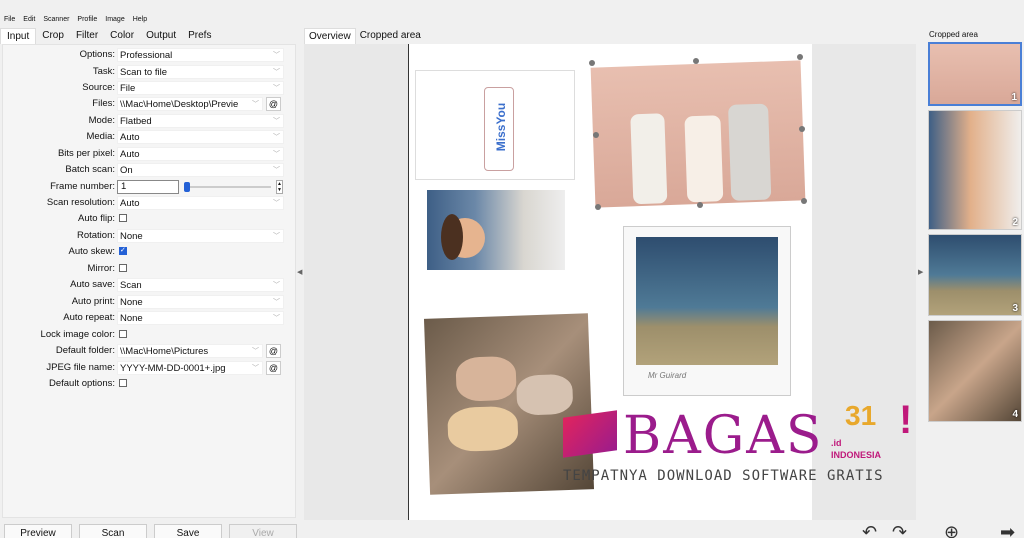 This screenshot has height=538, width=1024. What do you see at coordinates (199, 36) in the screenshot?
I see `tab-prefs: Prefs` at bounding box center [199, 36].